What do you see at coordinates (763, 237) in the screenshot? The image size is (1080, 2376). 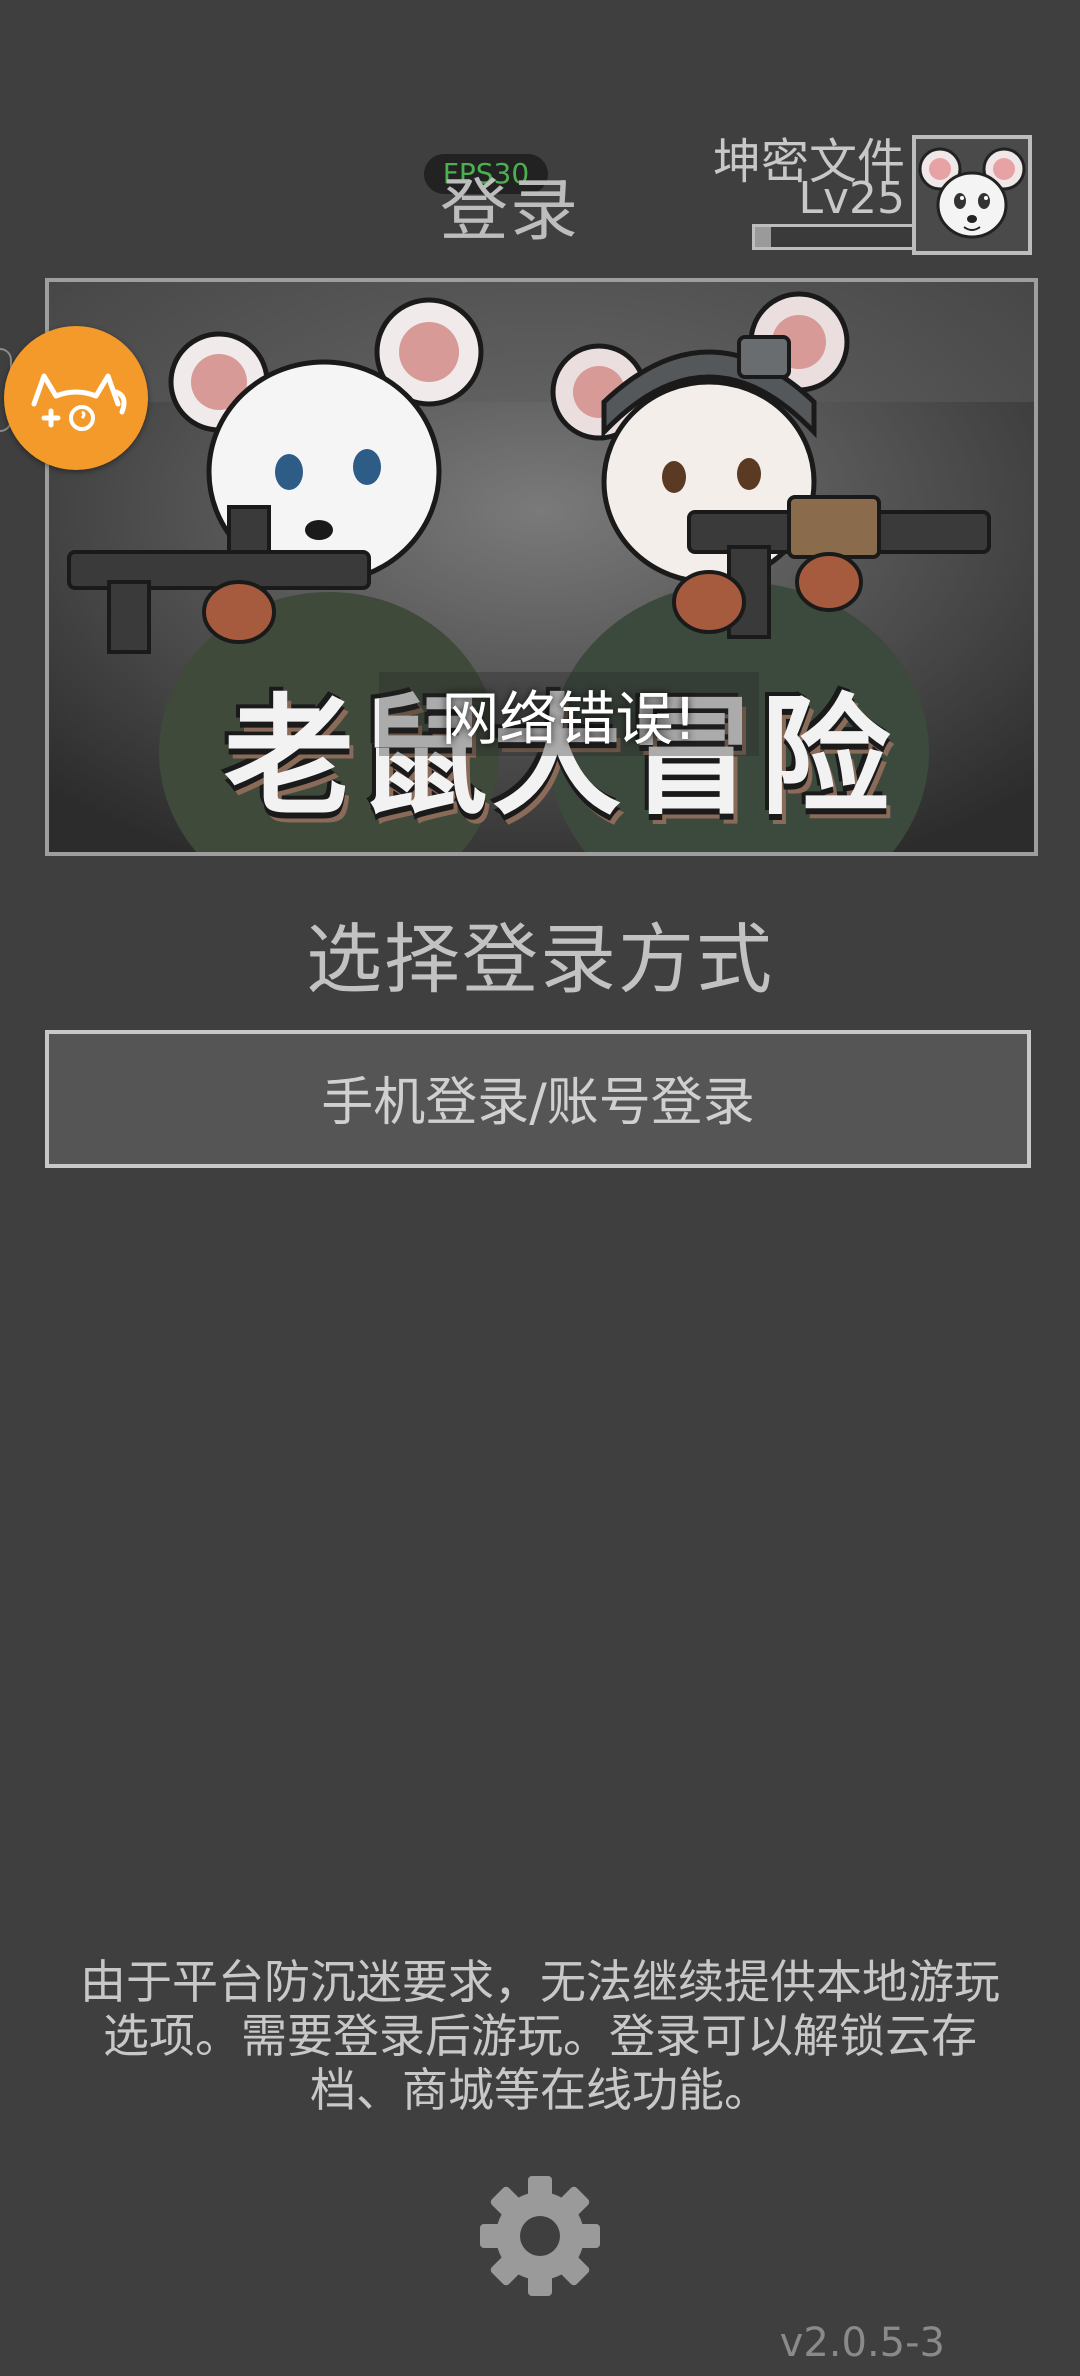 I see `xp-progress-fill` at bounding box center [763, 237].